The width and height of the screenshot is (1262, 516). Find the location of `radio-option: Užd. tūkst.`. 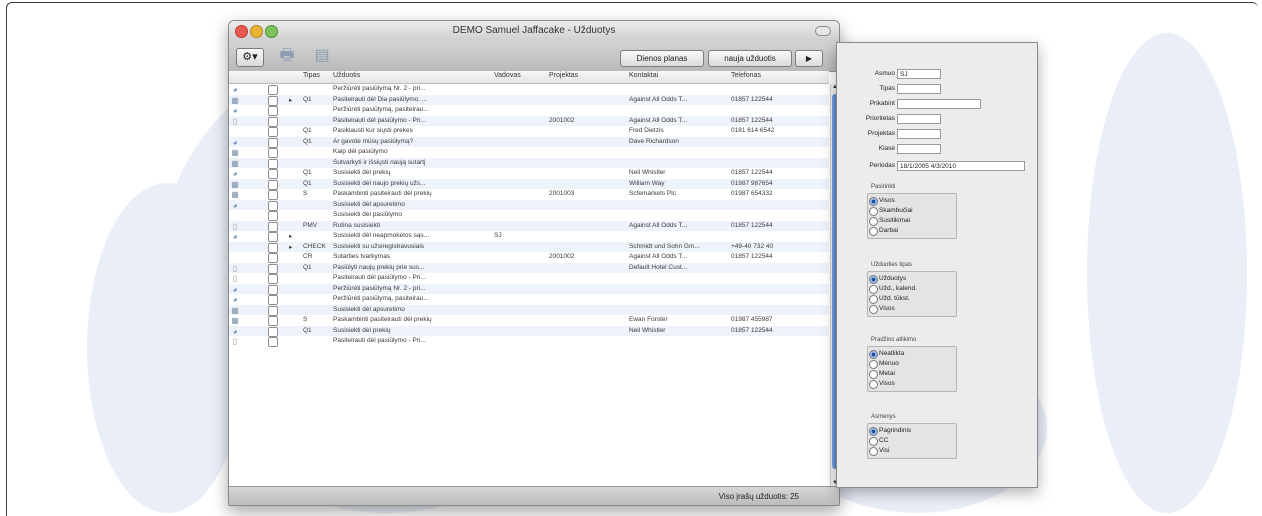

radio-option: Užd. tūkst. is located at coordinates (912, 299).